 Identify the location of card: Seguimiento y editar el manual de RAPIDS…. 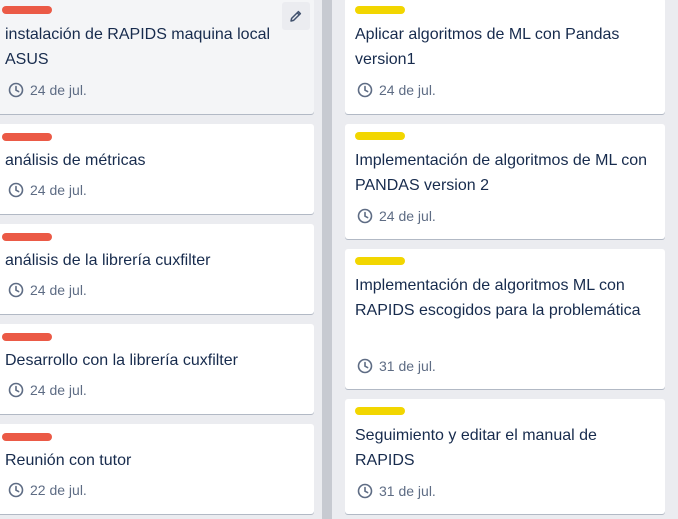
(505, 456).